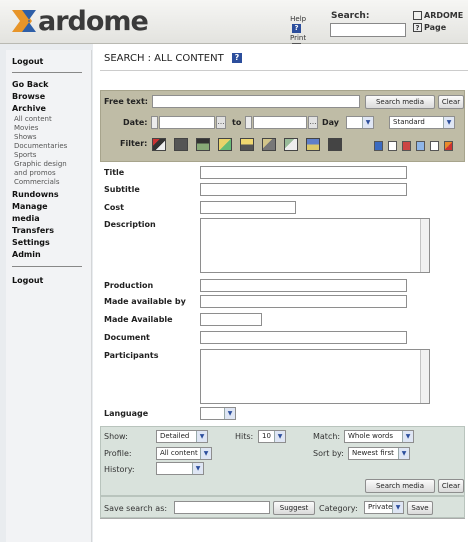  What do you see at coordinates (222, 507) in the screenshot?
I see `save-search-input` at bounding box center [222, 507].